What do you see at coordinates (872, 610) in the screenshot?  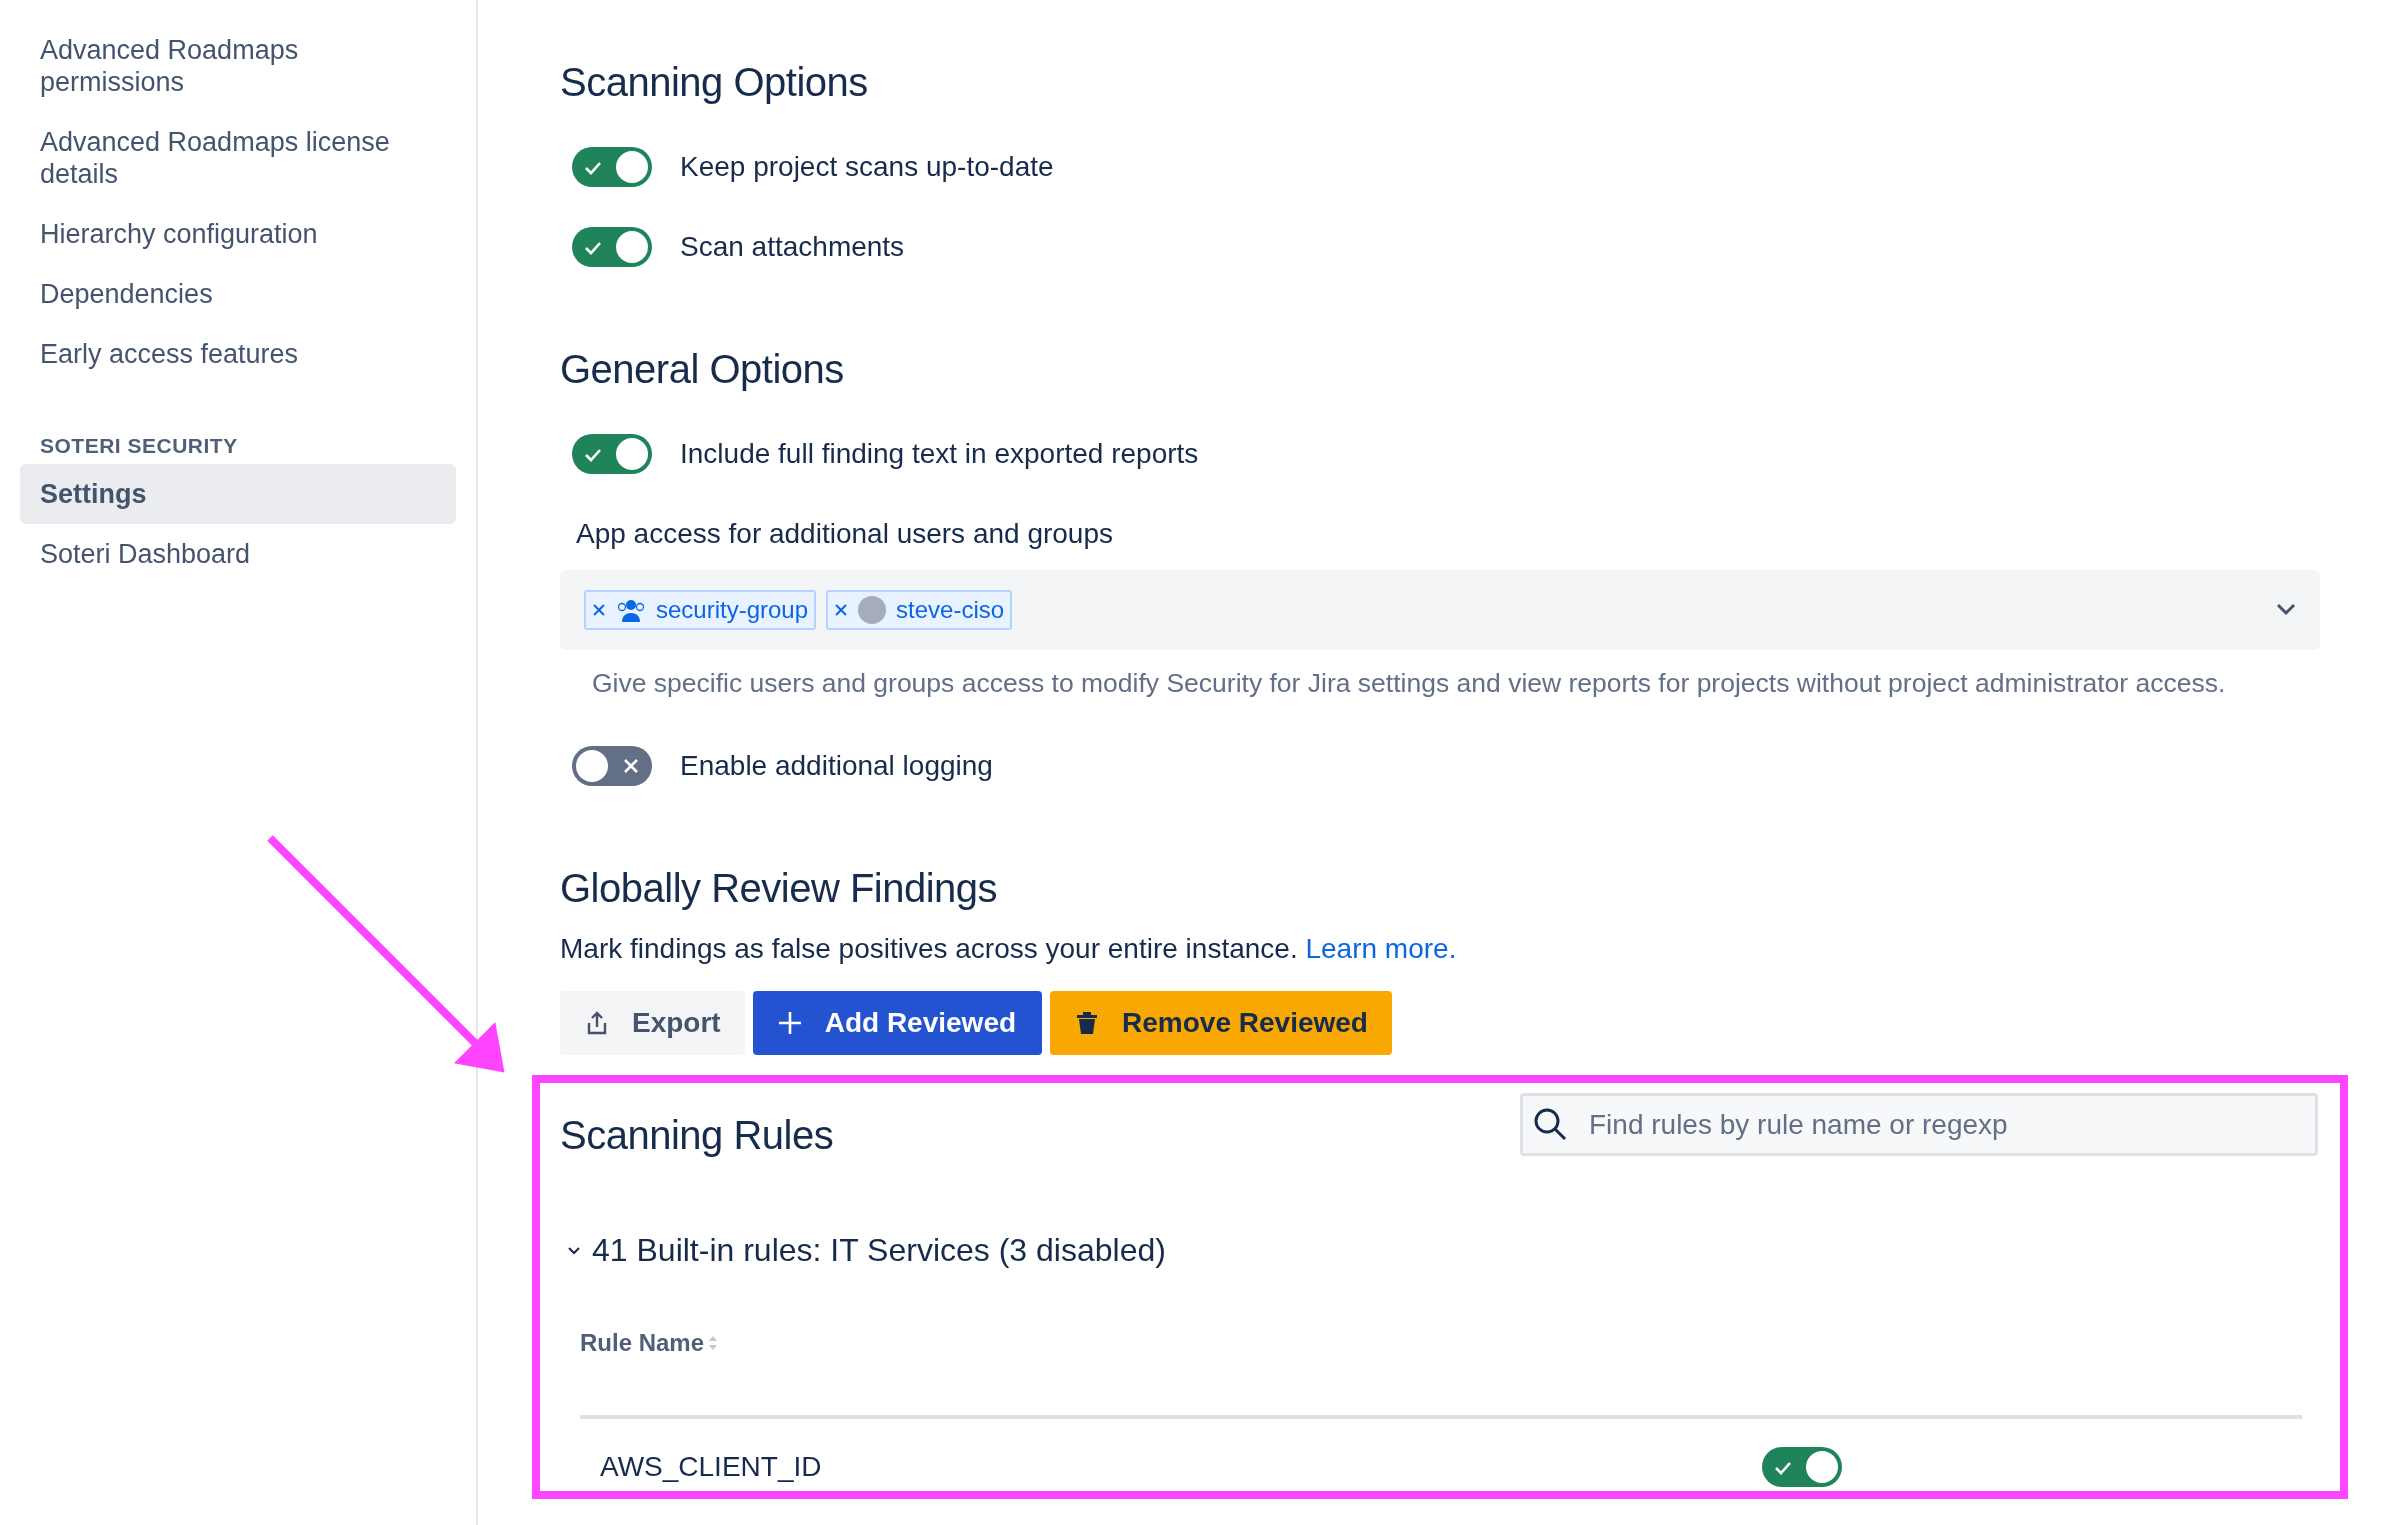 I see `avatar-icon` at bounding box center [872, 610].